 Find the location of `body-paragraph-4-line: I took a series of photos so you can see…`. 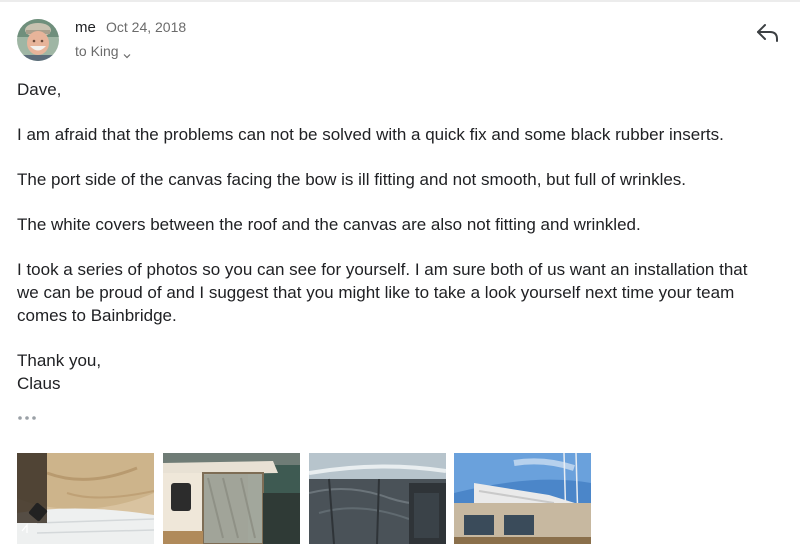

body-paragraph-4-line: I took a series of photos so you can see… is located at coordinates (382, 269).